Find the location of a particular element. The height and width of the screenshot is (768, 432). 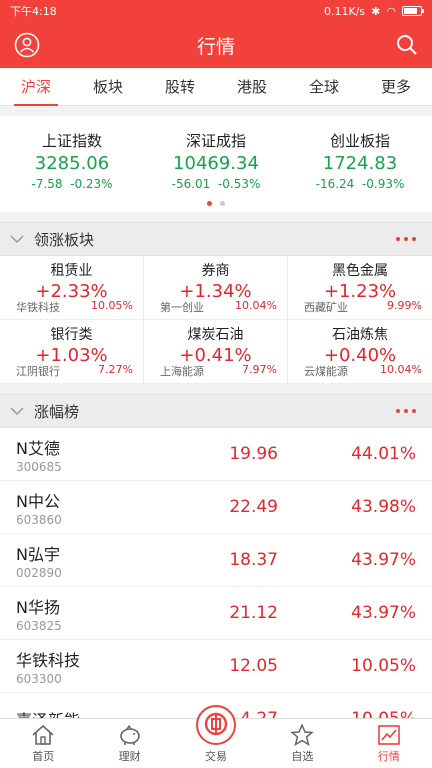

index-shanghai: 上证指数 3285.06 -7.58 -0.23% is located at coordinates (72, 160).